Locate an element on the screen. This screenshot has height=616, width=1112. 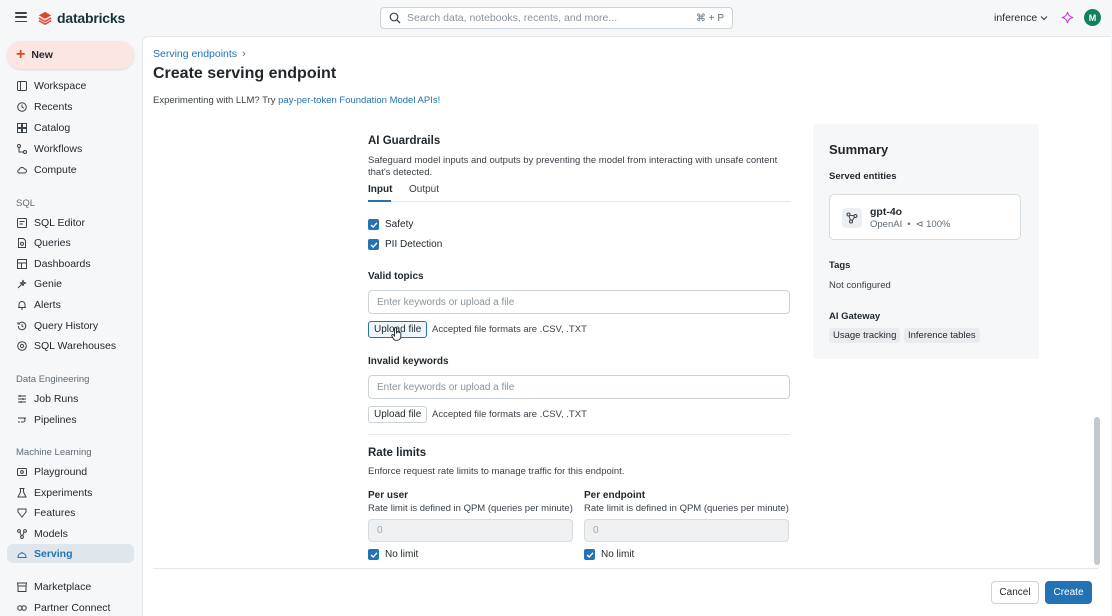
workspace-icon is located at coordinates (22, 85).